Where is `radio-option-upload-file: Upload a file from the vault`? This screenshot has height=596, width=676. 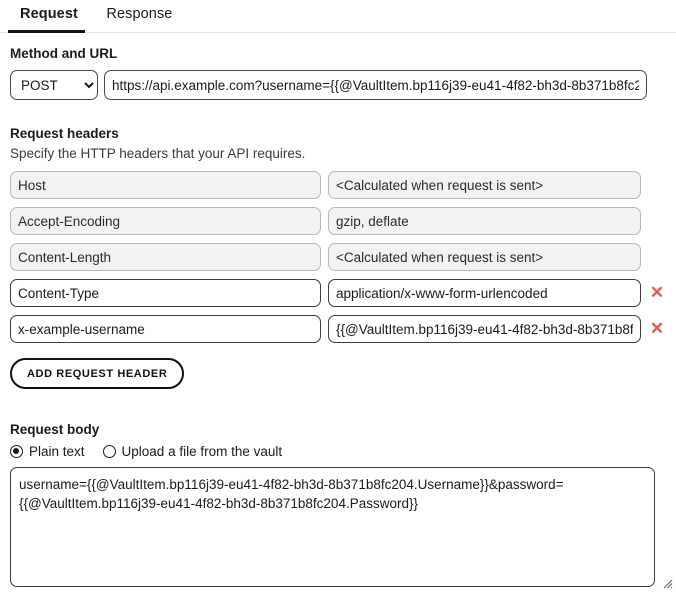 radio-option-upload-file: Upload a file from the vault is located at coordinates (192, 451).